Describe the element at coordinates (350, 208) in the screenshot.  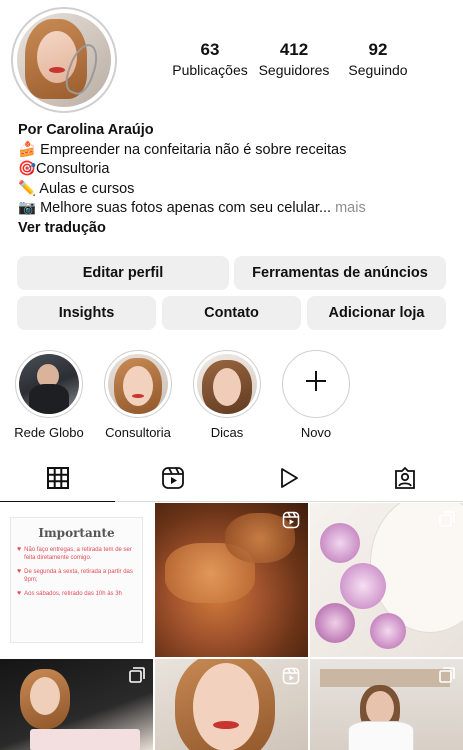
I see `bio-more-link: mais` at that location.